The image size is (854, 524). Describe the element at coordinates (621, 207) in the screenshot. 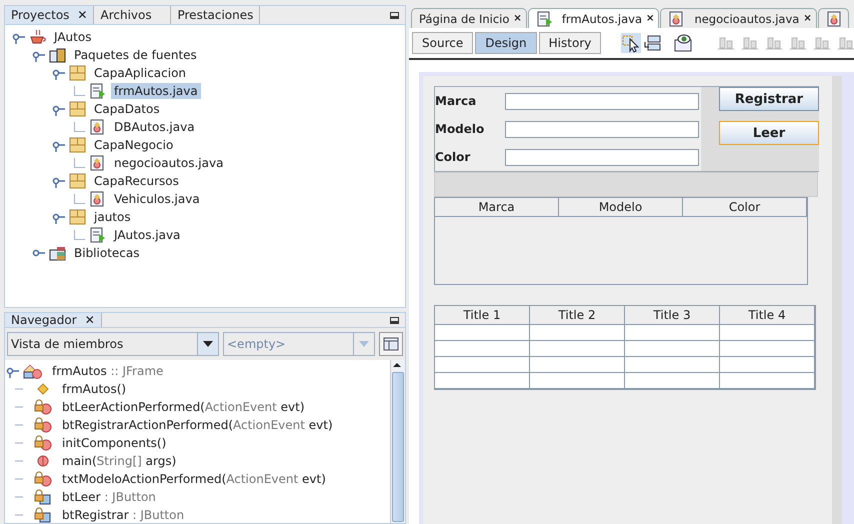

I see `column-header: Modelo` at that location.